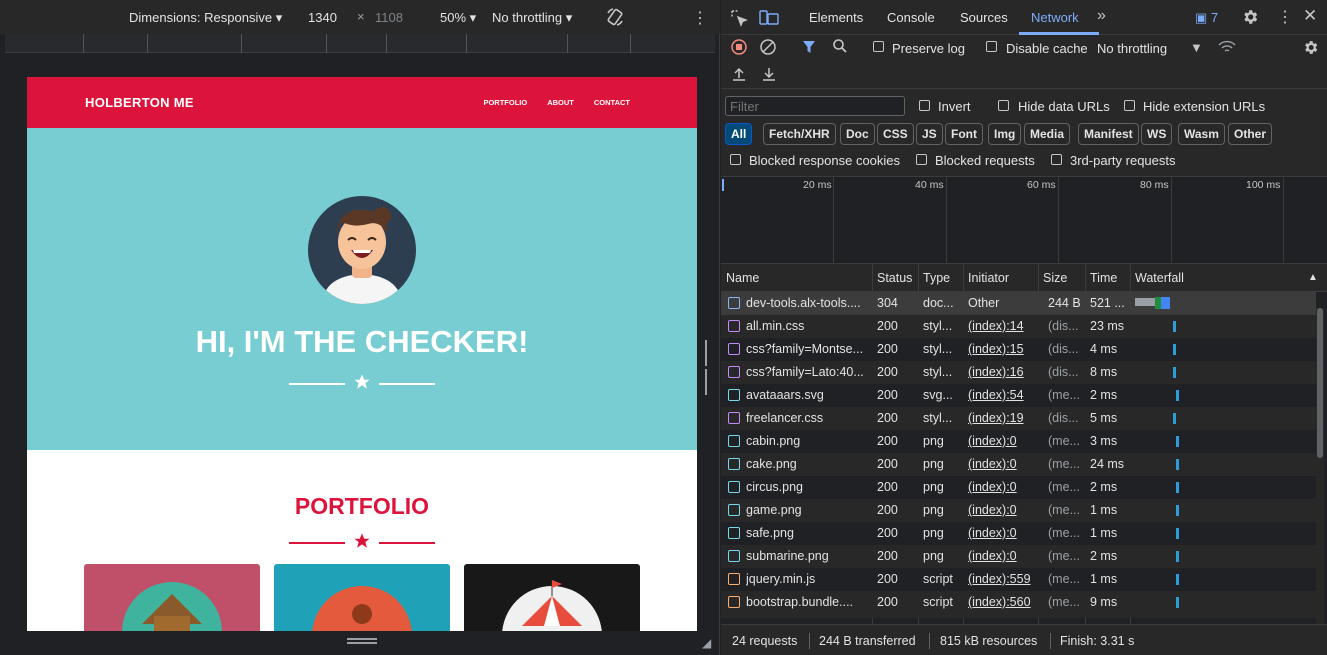  I want to click on request-initiator: (index):559, so click(1002, 579).